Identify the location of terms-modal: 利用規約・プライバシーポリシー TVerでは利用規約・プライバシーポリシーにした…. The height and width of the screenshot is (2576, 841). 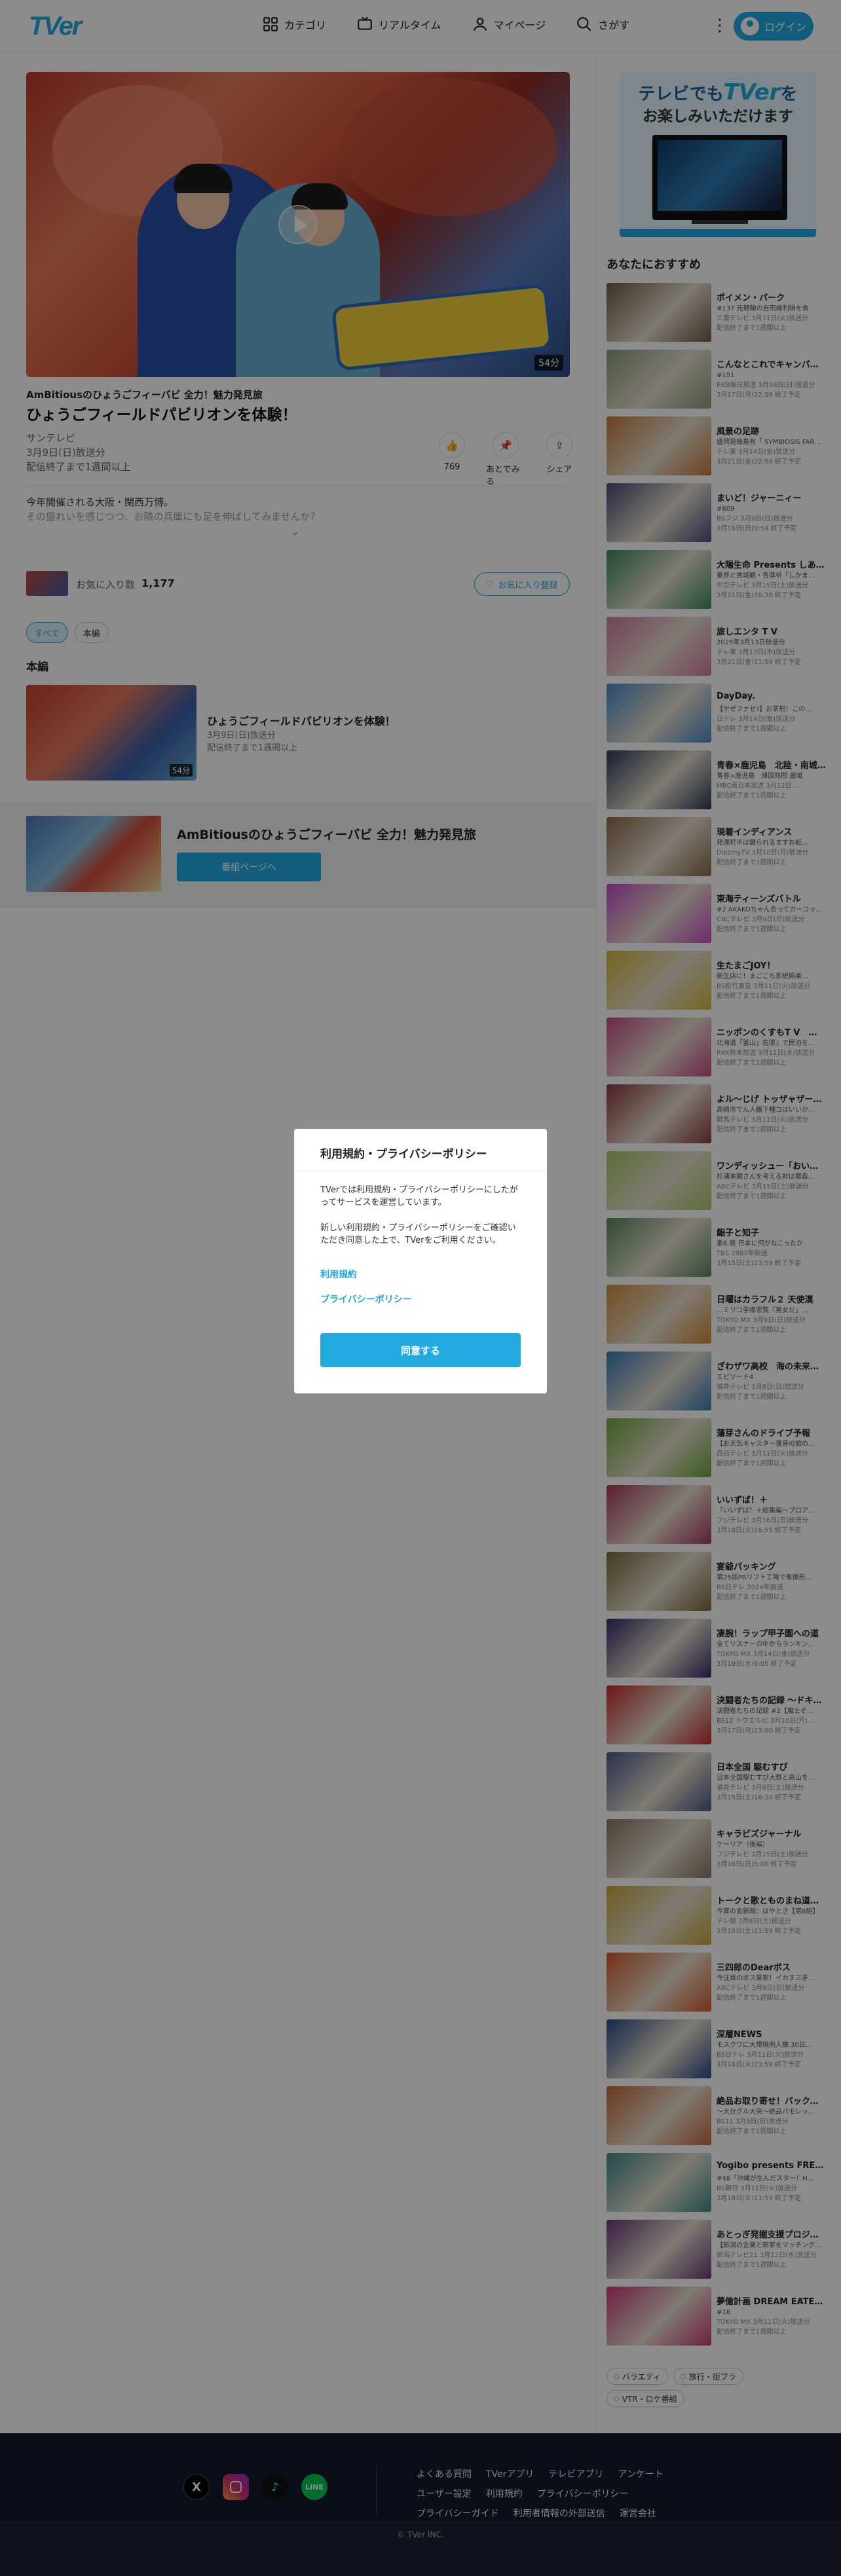
(421, 1261).